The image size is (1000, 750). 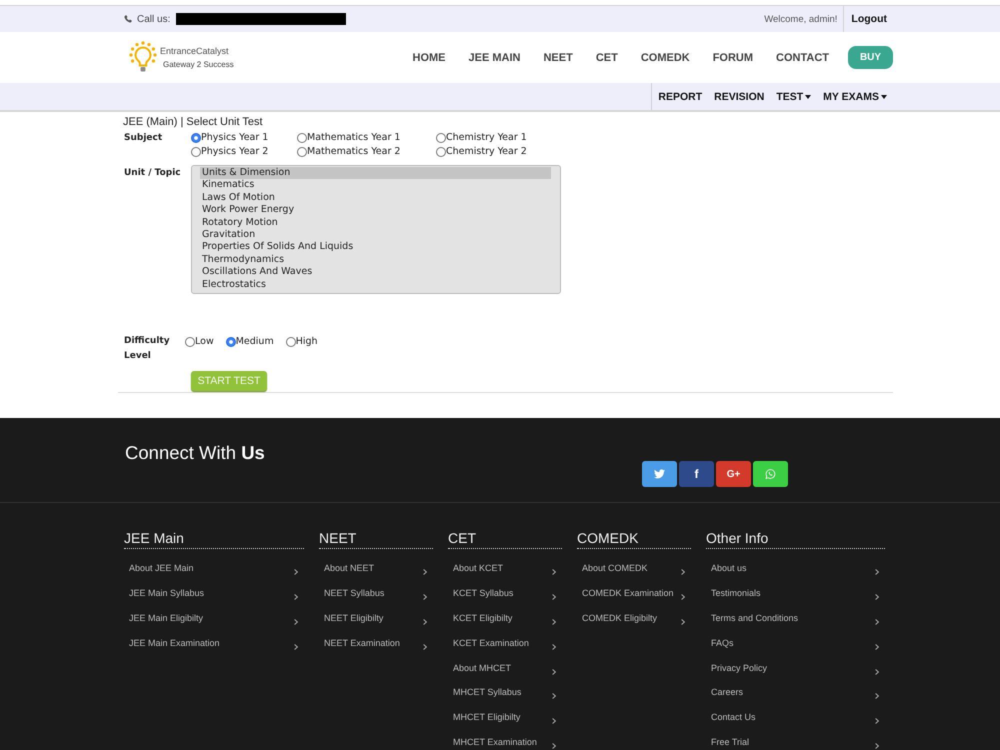 I want to click on nav-link: JEE MAIN, so click(x=494, y=58).